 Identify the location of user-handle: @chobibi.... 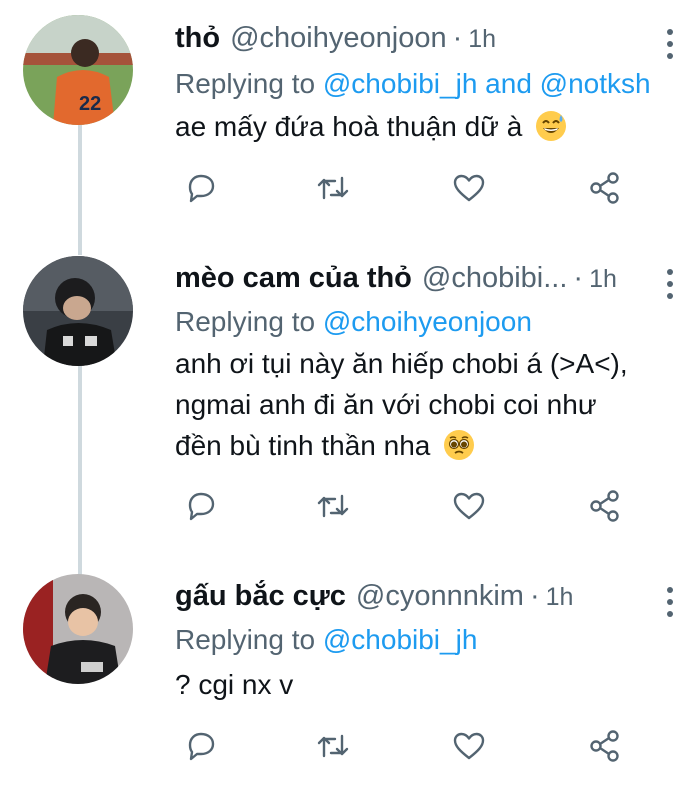
(495, 278).